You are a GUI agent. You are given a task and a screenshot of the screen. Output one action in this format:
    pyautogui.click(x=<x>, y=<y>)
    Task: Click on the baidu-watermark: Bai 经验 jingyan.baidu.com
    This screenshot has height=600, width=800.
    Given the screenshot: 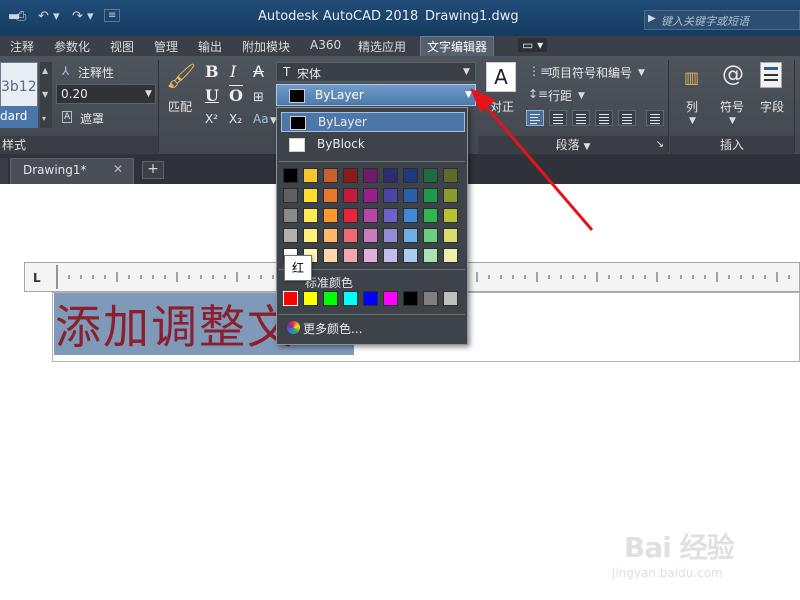 What is the action you would take?
    pyautogui.click(x=697, y=555)
    